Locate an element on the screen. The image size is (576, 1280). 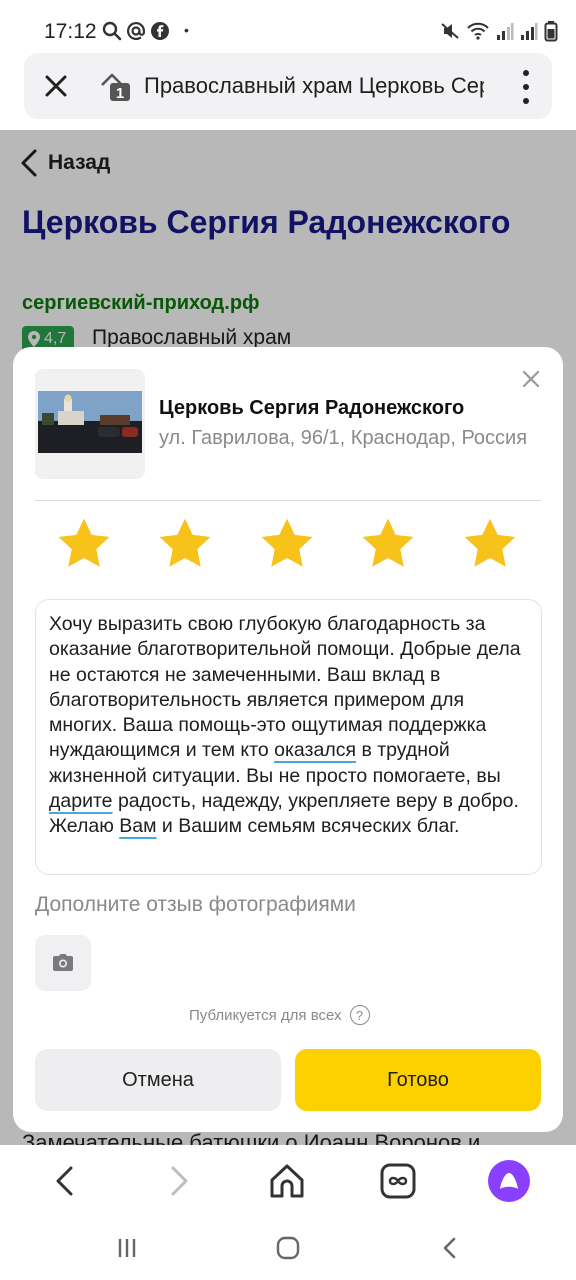
church-photo is located at coordinates (90, 422).